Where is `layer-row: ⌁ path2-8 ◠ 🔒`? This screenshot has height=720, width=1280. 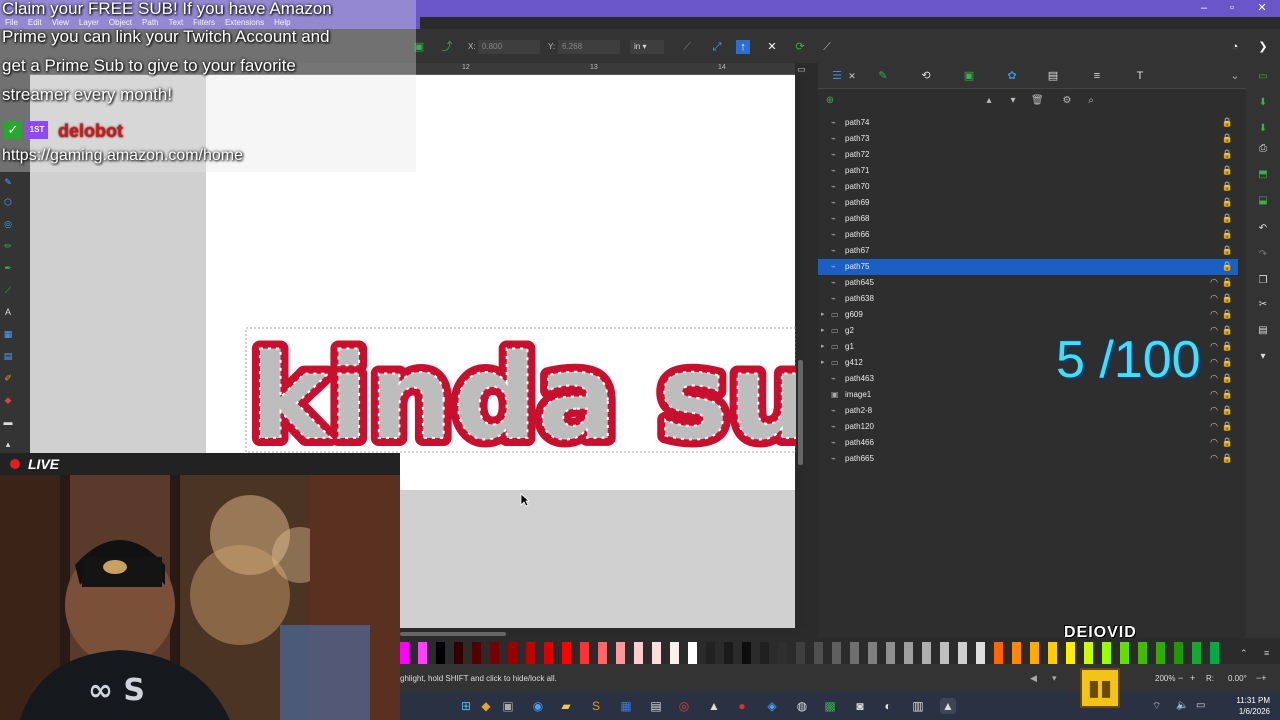 layer-row: ⌁ path2-8 ◠ 🔒 is located at coordinates (1028, 411).